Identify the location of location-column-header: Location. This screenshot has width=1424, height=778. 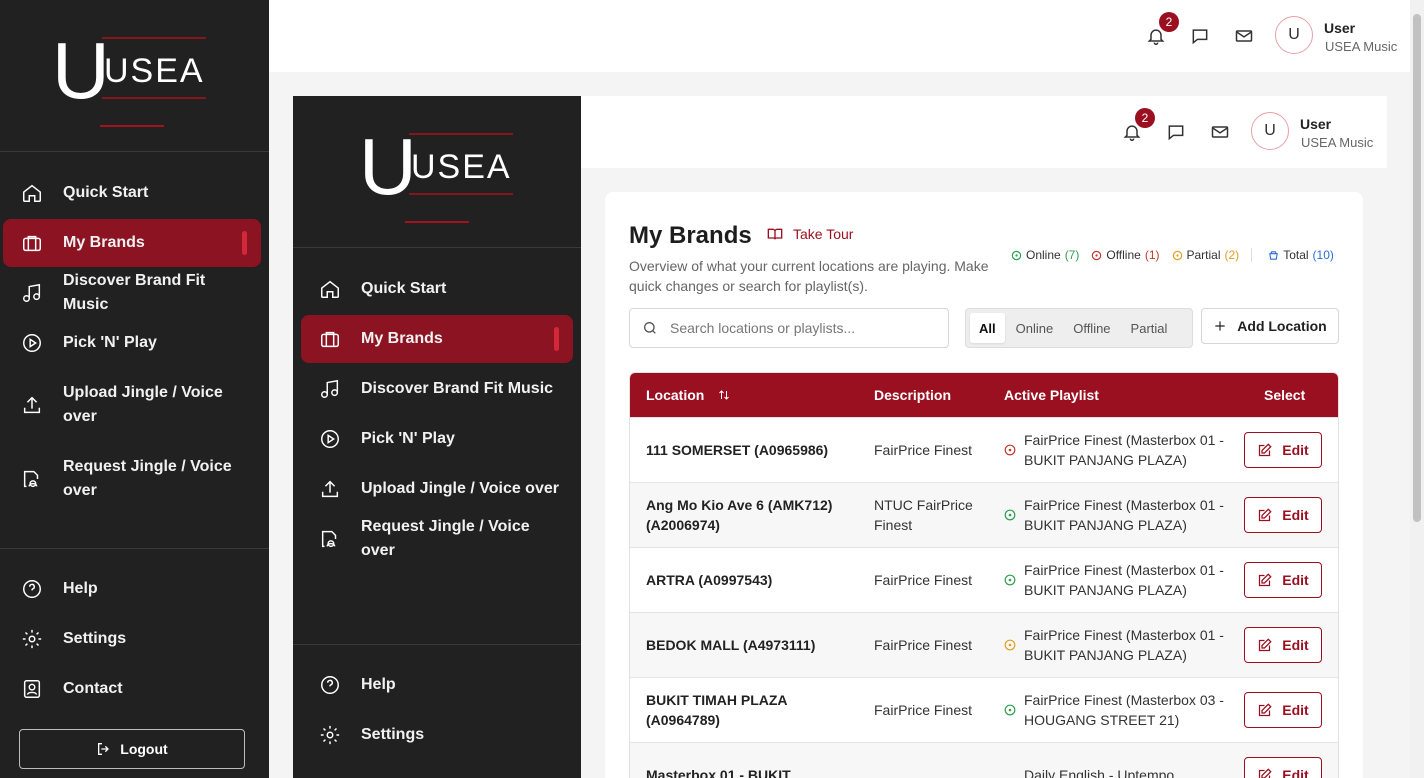
(688, 395).